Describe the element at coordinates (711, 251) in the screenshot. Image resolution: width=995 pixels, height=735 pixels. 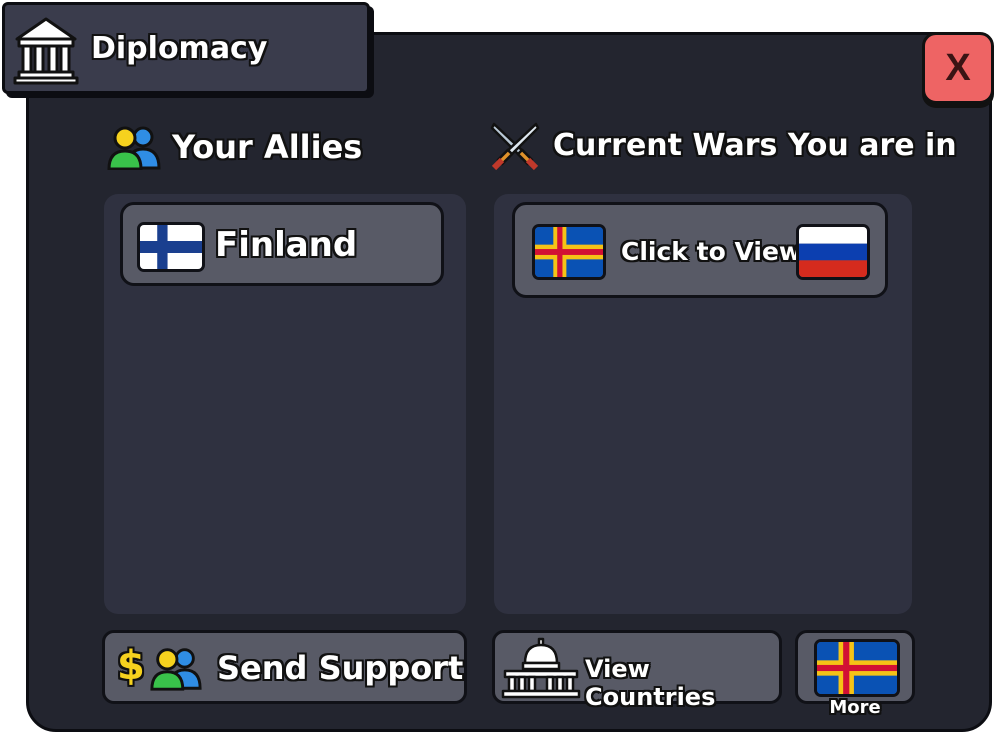
I see `war-view-label: Click to View` at that location.